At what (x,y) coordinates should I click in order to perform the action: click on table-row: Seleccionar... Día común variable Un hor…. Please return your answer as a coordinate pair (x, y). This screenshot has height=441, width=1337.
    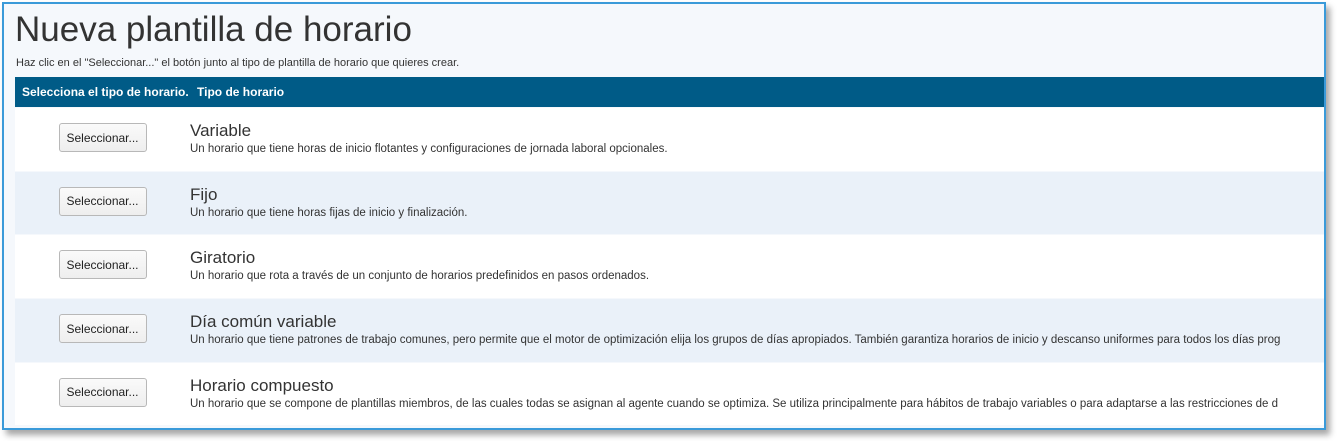
    Looking at the image, I should click on (669, 330).